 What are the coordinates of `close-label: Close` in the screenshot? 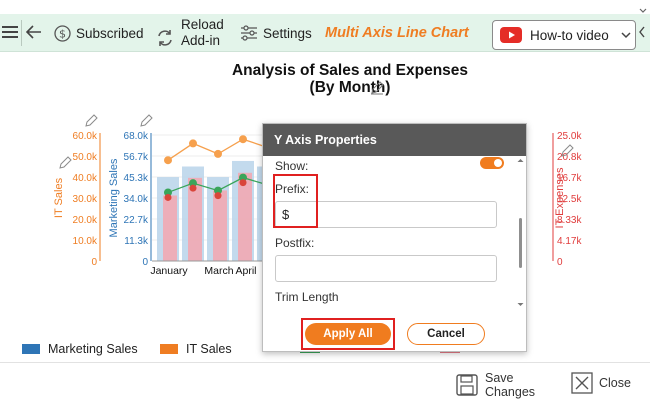 It's located at (615, 383).